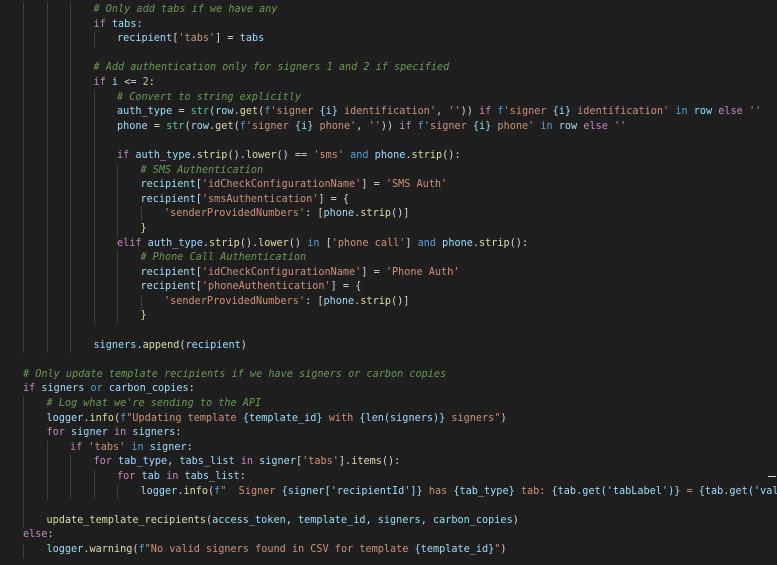 This screenshot has width=777, height=565. Describe the element at coordinates (154, 404) in the screenshot. I see `code-text: # Log what we're sending to the API` at that location.